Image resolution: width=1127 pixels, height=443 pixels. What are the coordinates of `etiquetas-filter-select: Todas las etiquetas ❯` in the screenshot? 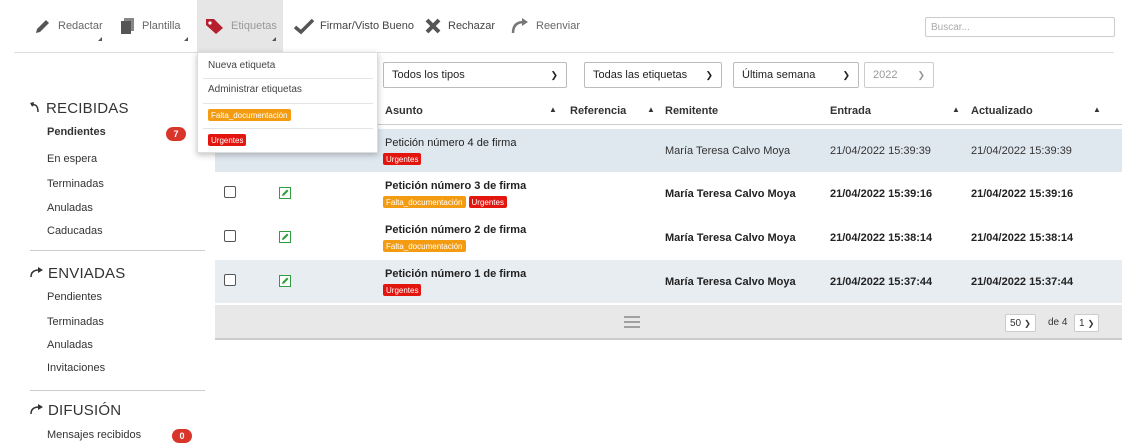 It's located at (653, 75).